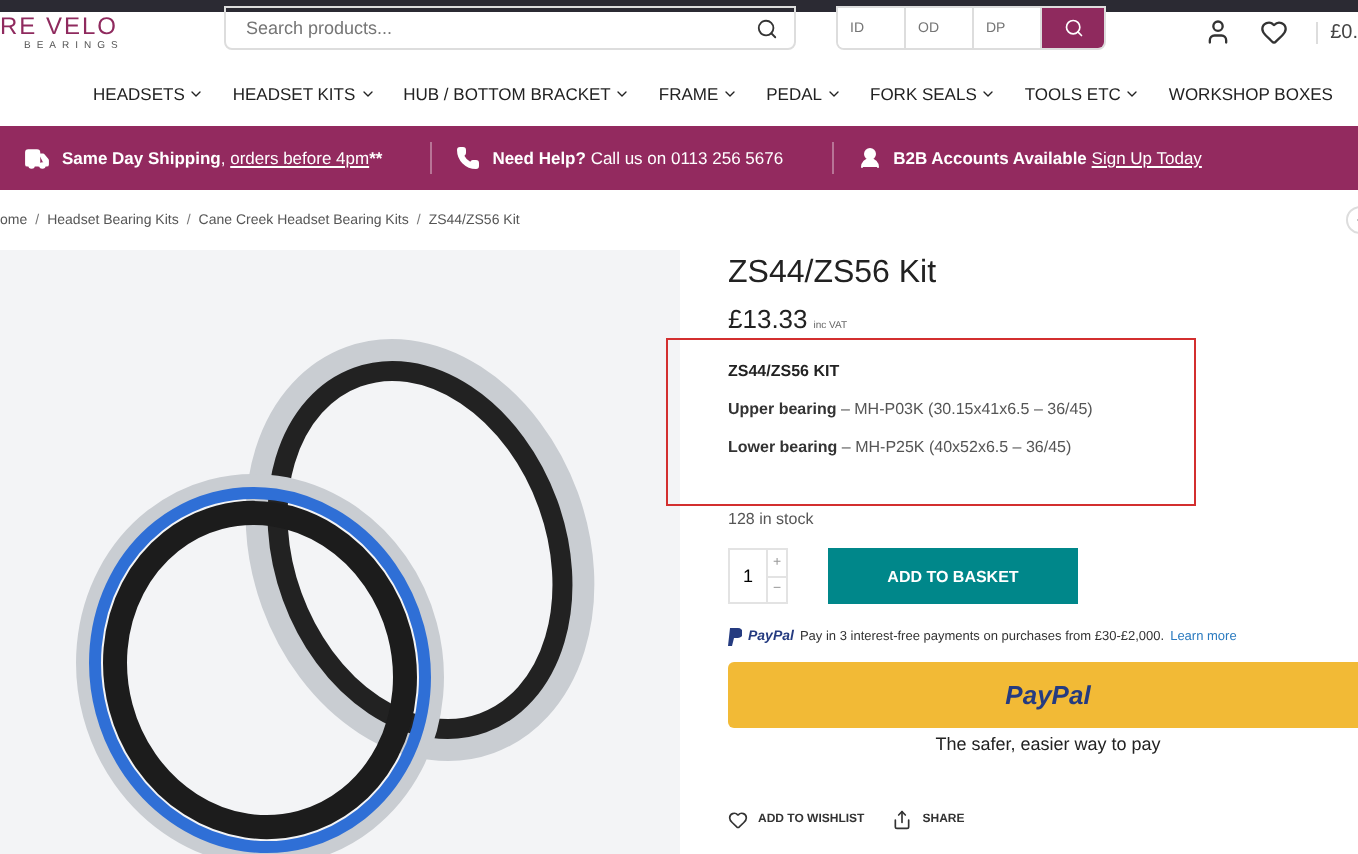  Describe the element at coordinates (901, 447) in the screenshot. I see `spec-line: Lower bearing – MH-P25K (40x52x6.5 – 36/45)` at that location.